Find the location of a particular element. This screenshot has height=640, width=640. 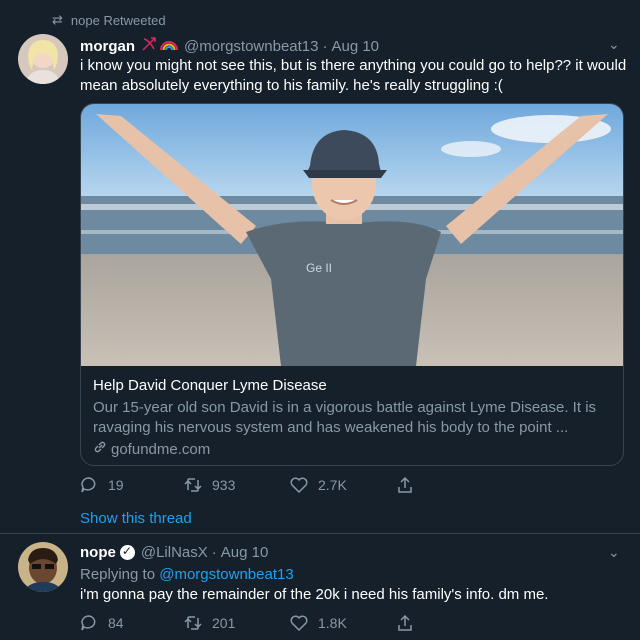

svg-text: Ge II is located at coordinates (319, 268).